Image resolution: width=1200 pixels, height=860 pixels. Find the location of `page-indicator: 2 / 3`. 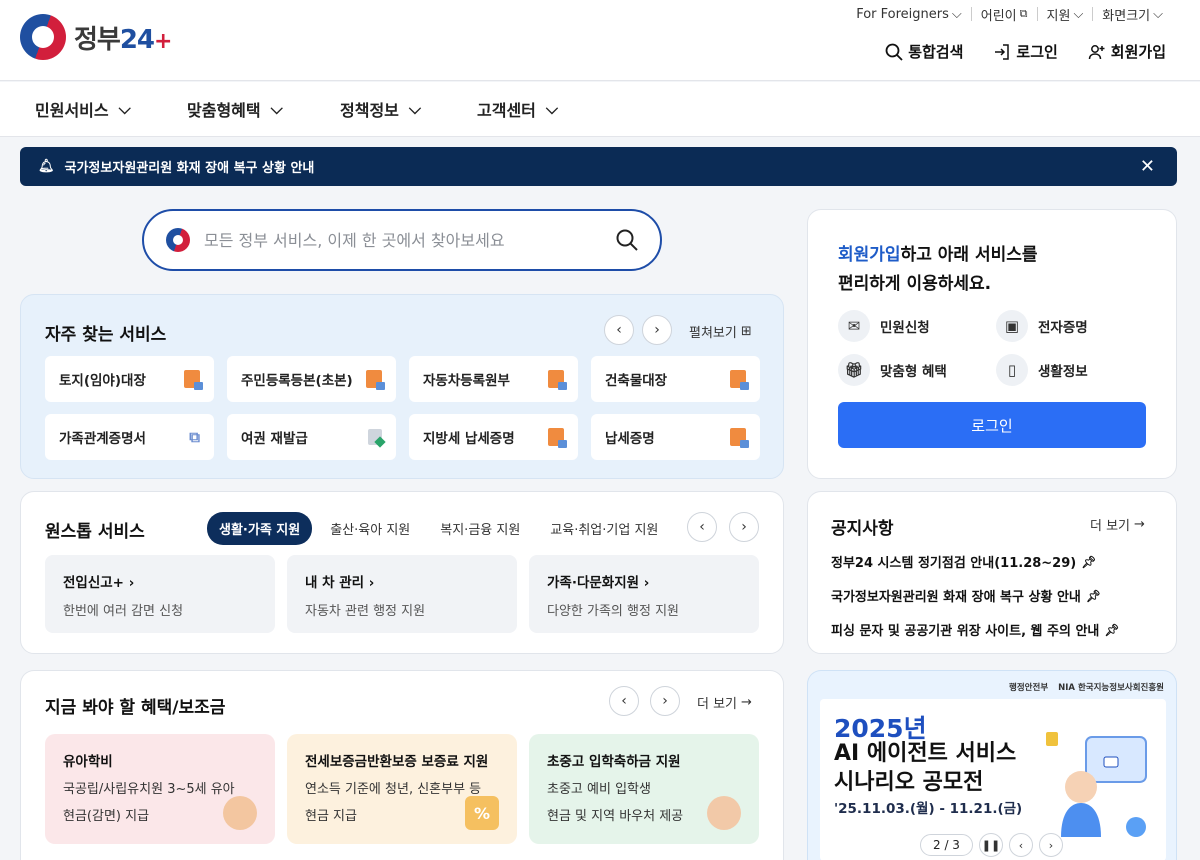

page-indicator: 2 / 3 is located at coordinates (946, 845).